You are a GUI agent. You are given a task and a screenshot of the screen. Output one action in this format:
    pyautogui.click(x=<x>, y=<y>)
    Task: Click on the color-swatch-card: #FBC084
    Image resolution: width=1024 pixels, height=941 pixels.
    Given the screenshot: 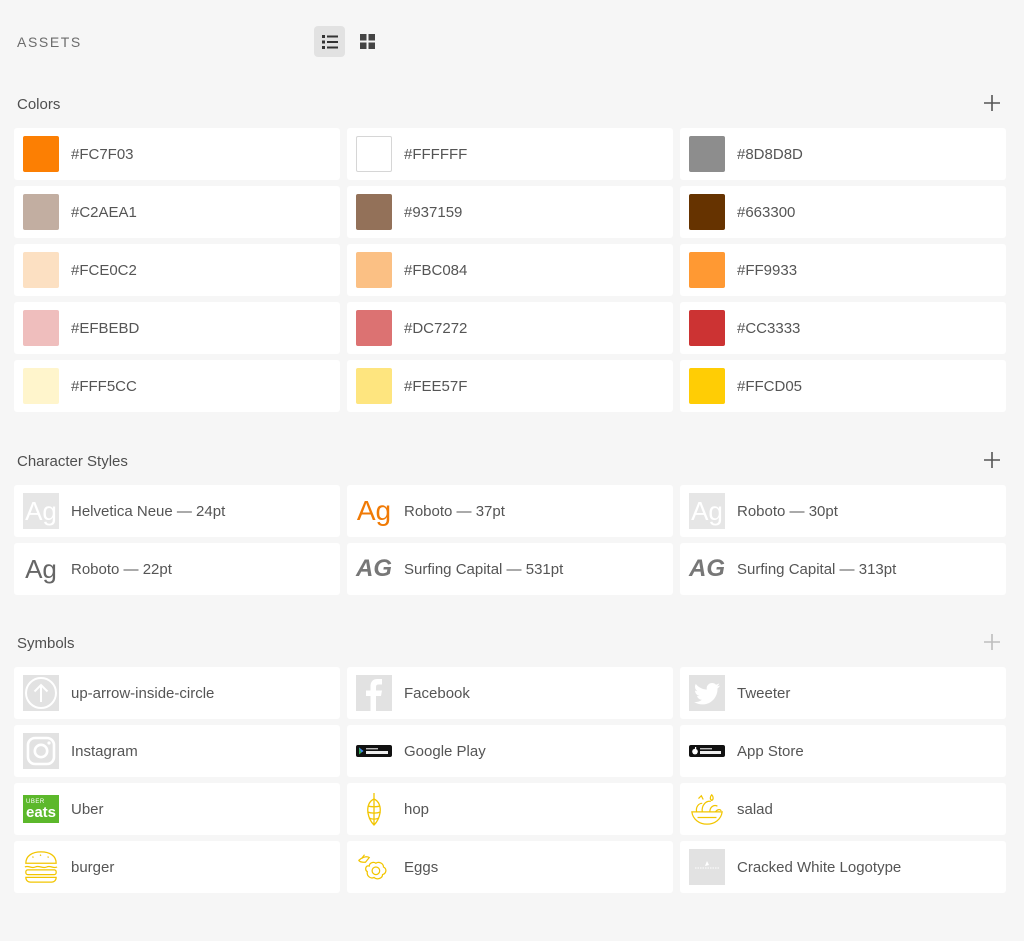 What is the action you would take?
    pyautogui.click(x=510, y=270)
    